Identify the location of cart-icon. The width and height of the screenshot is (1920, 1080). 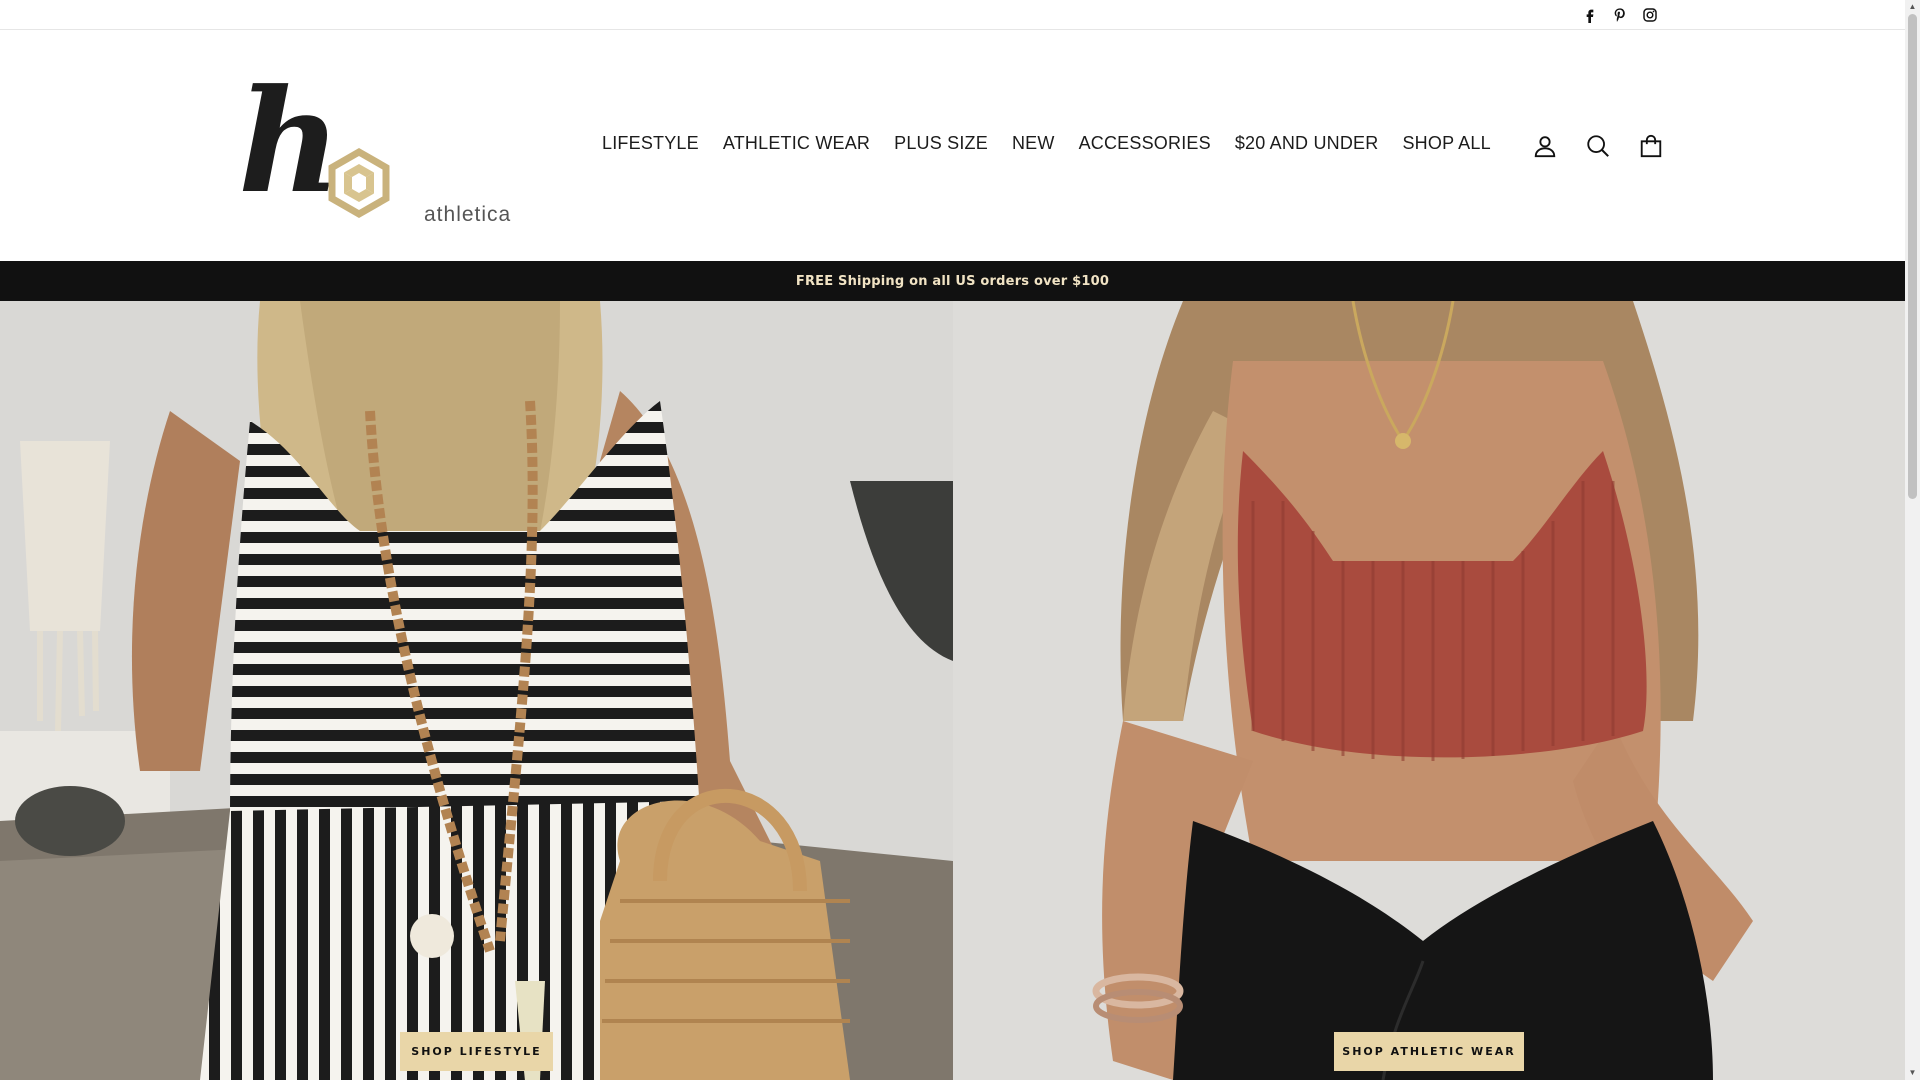
(1651, 146).